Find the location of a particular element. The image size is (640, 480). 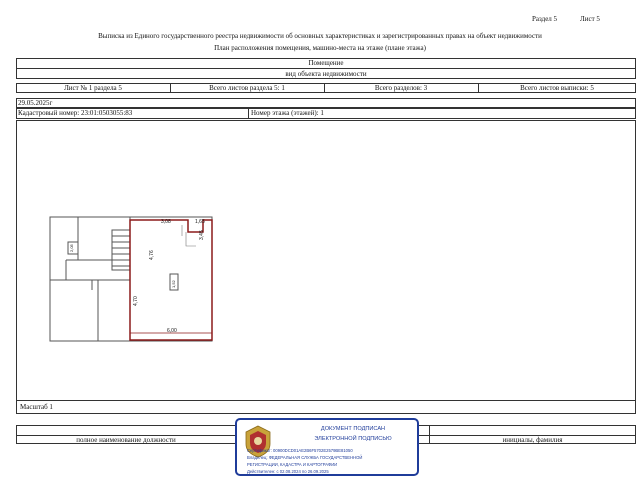

small-room-label: 2,05 is located at coordinates (71, 248).